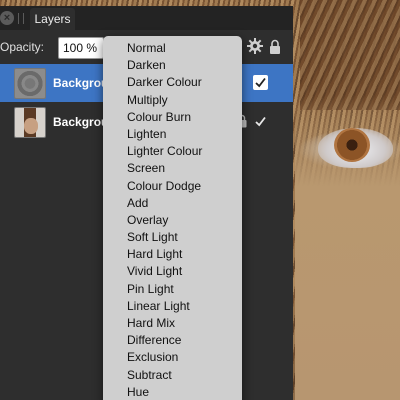 Image resolution: width=400 pixels, height=400 pixels. I want to click on grip-icon, so click(21, 18).